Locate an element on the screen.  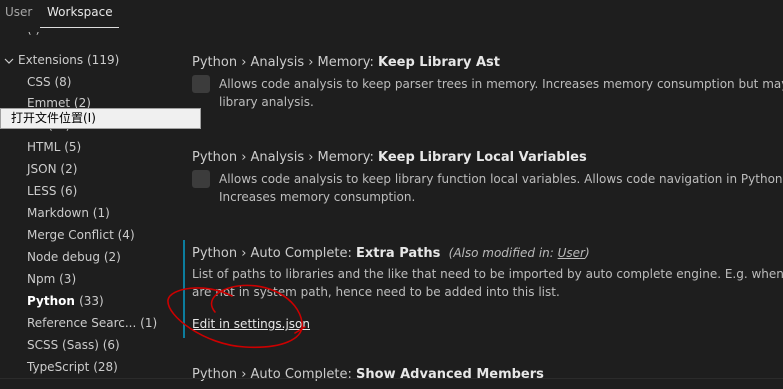
toc-item-markdown: Markdown (1) is located at coordinates (68, 213).